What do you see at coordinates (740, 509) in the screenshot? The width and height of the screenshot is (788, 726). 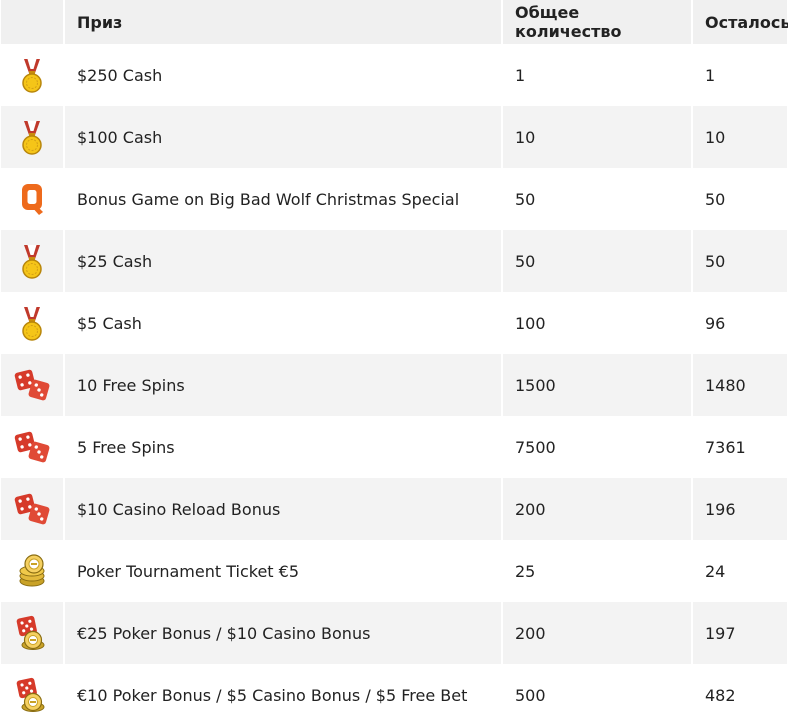 I see `remaining-quantity: 196` at bounding box center [740, 509].